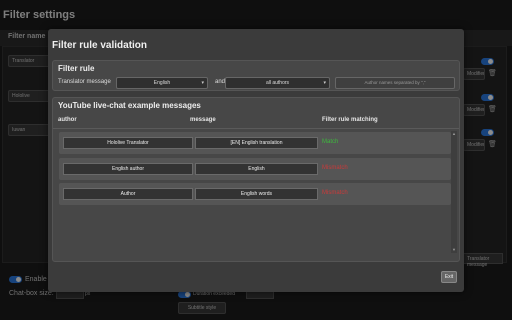  What do you see at coordinates (76, 68) in the screenshot?
I see `filter-rule-title: Filter rule` at bounding box center [76, 68].